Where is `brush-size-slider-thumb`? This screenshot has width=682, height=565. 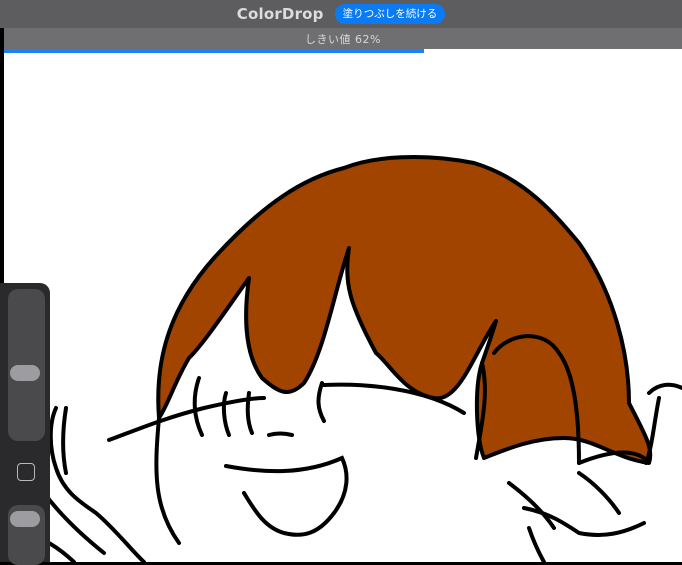
brush-size-slider-thumb is located at coordinates (25, 373).